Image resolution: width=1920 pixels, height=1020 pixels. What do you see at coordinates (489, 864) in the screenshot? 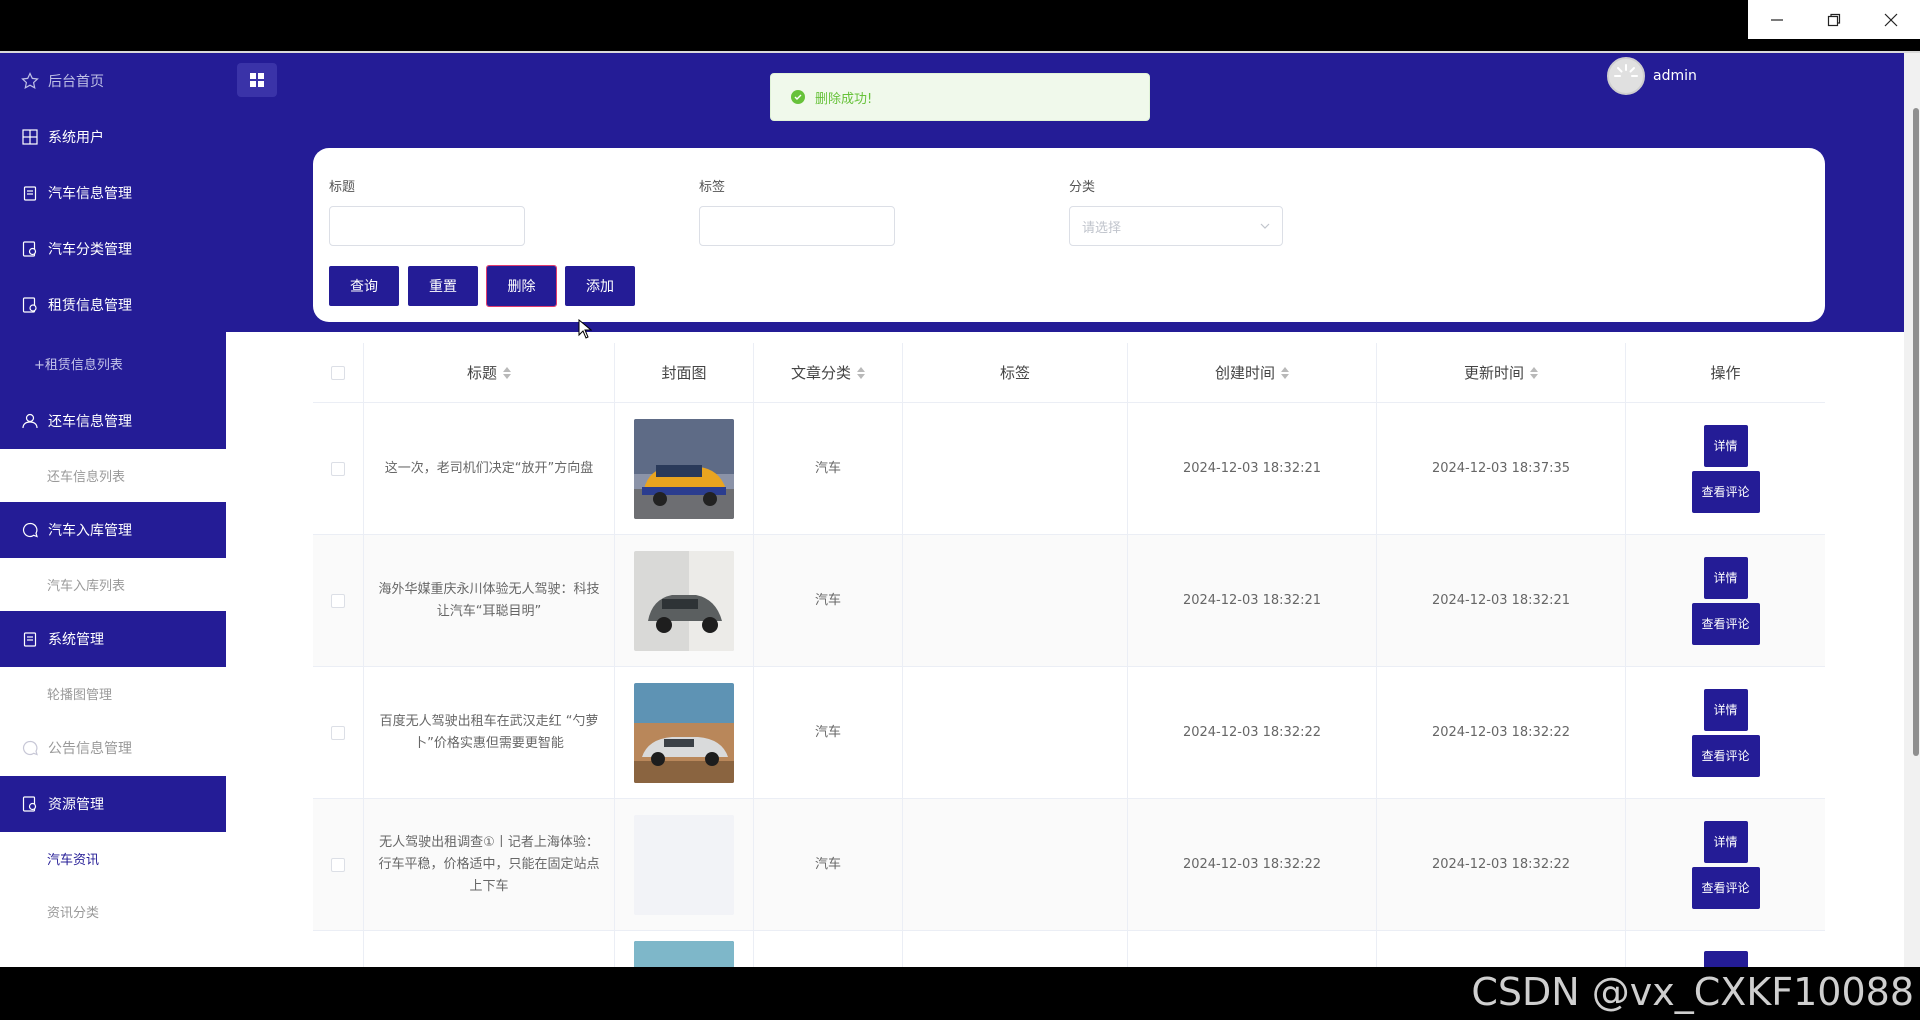
I see `row-title: 无人驾驶出租调查①丨记者上海体验：行车平稳，价格适中，只能在固定站点上下车` at bounding box center [489, 864].